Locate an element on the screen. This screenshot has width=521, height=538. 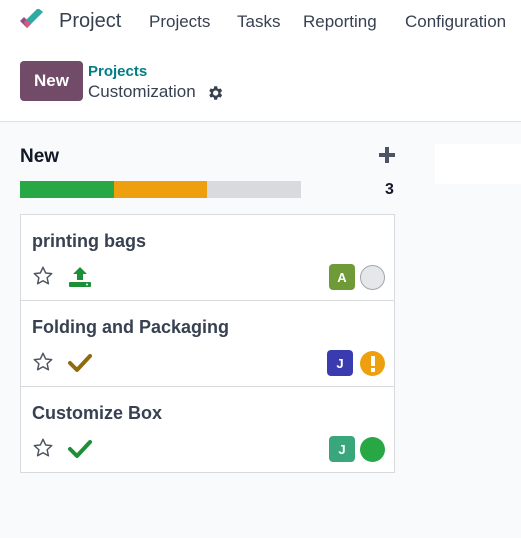
task-card: Folding and Packaging J is located at coordinates (207, 344).